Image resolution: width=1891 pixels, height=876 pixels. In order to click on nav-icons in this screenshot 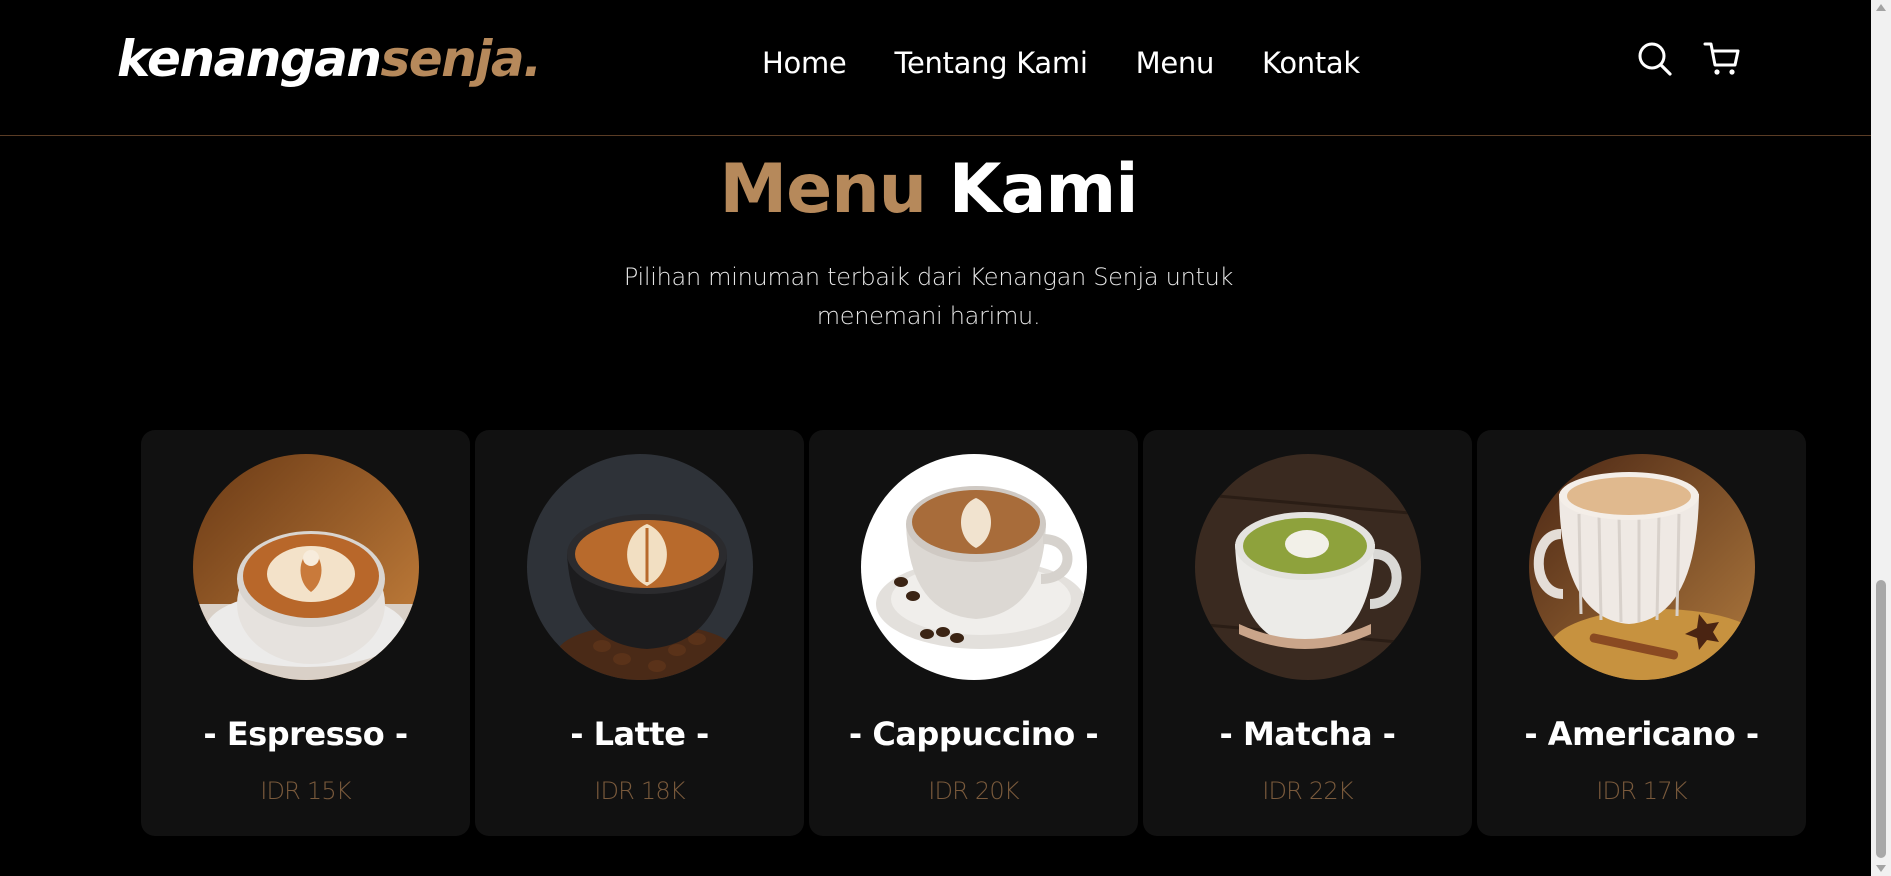, I will do `click(1688, 59)`.